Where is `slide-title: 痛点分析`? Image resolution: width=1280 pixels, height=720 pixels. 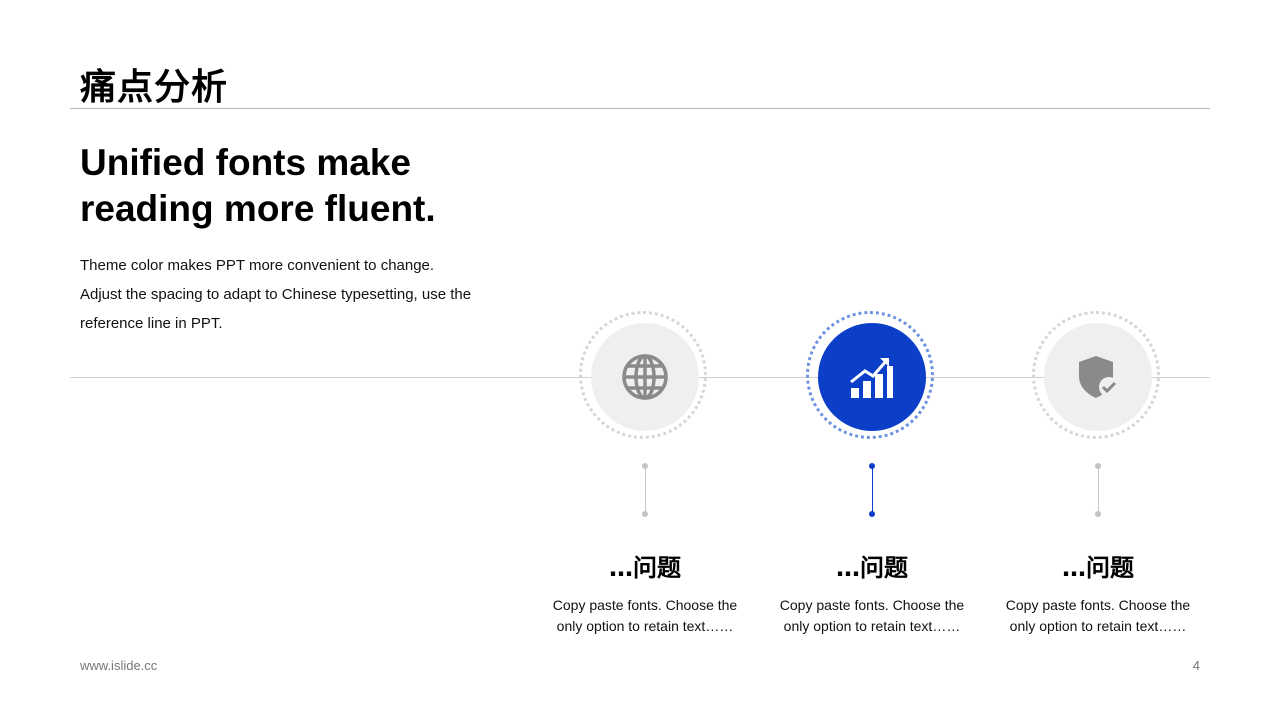
slide-title: 痛点分析 is located at coordinates (154, 87).